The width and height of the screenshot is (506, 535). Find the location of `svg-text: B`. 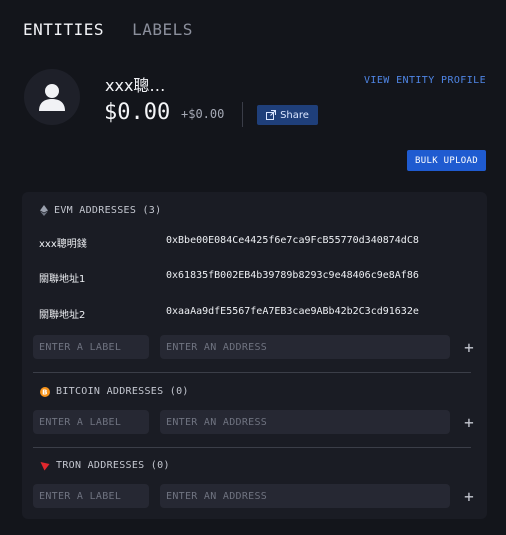

svg-text: B is located at coordinates (45, 392).